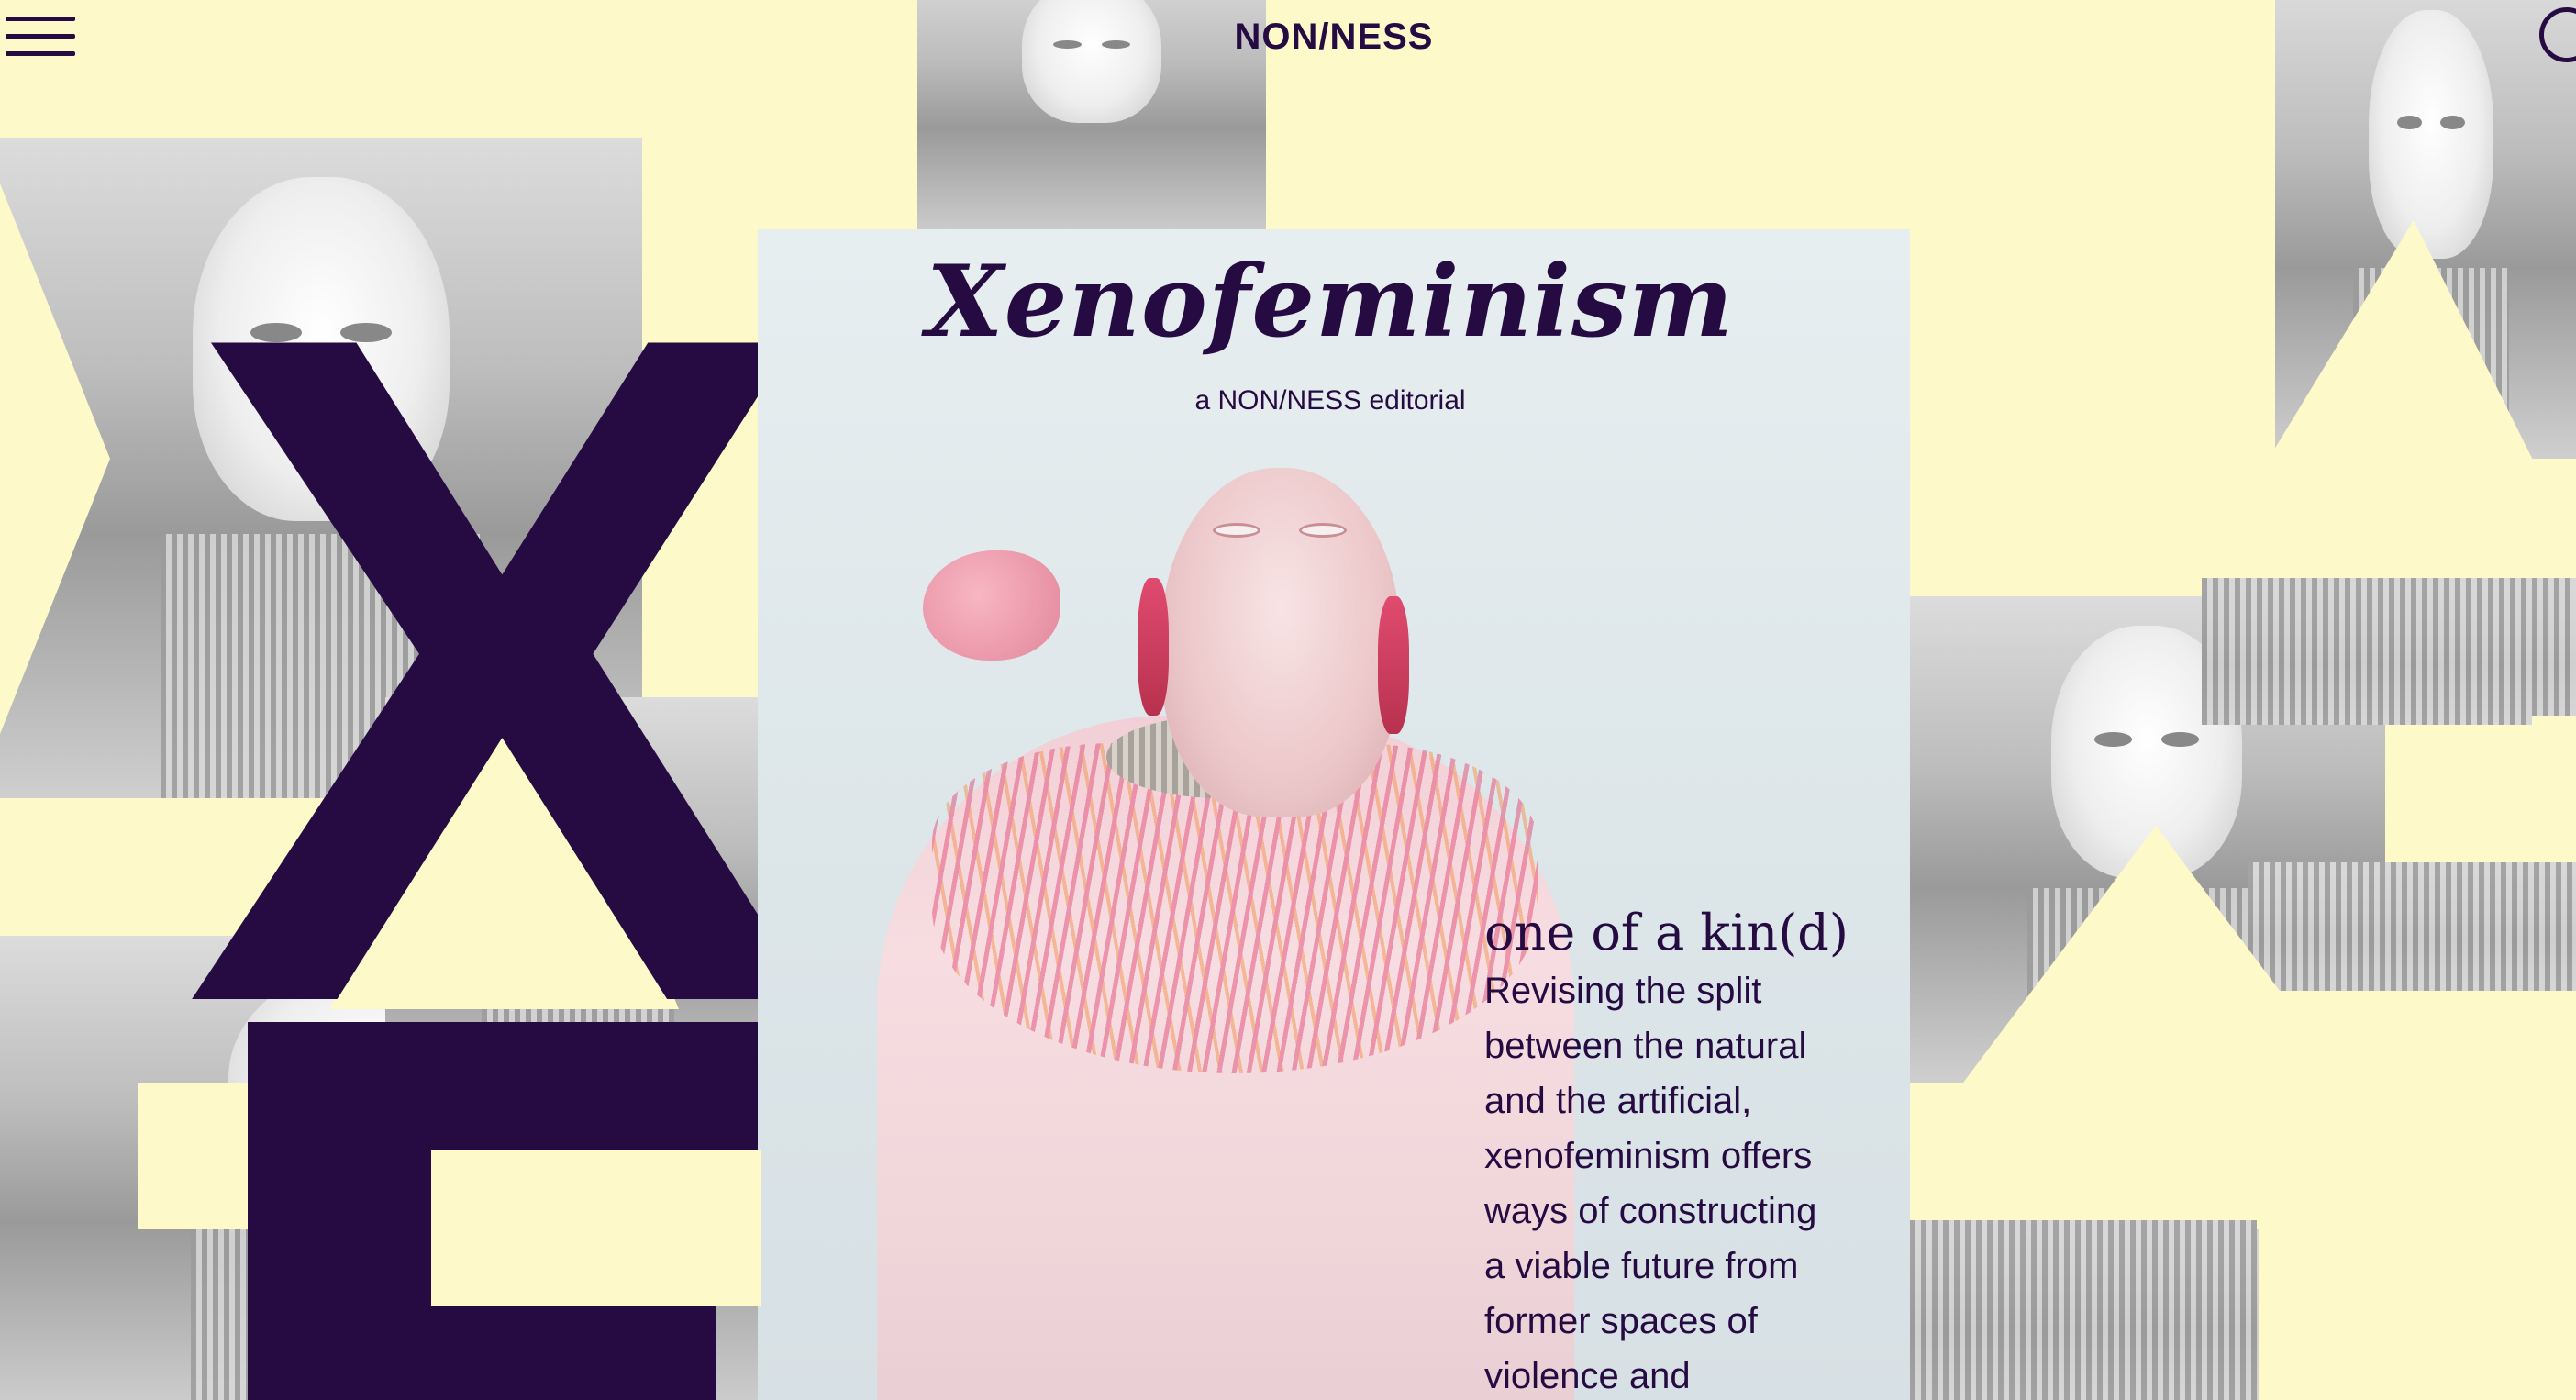  I want to click on hero-model-head, so click(1280, 643).